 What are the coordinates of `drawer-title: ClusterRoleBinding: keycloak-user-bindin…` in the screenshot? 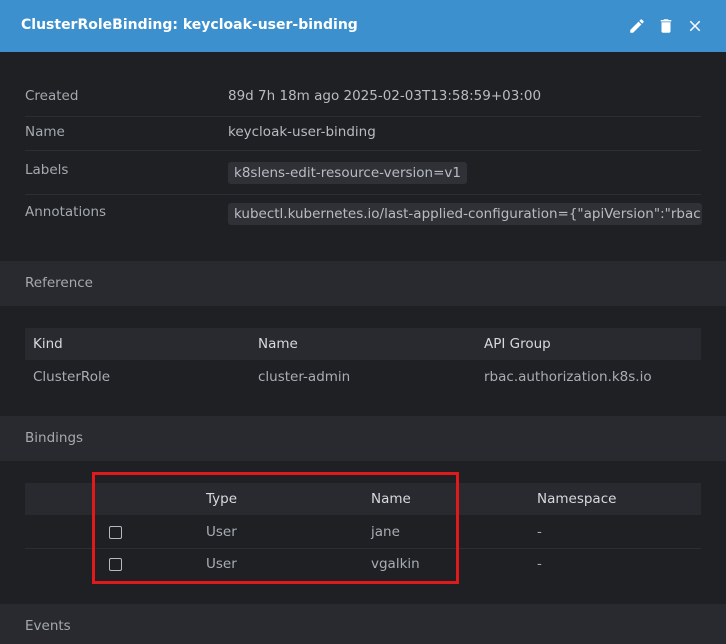 It's located at (189, 25).